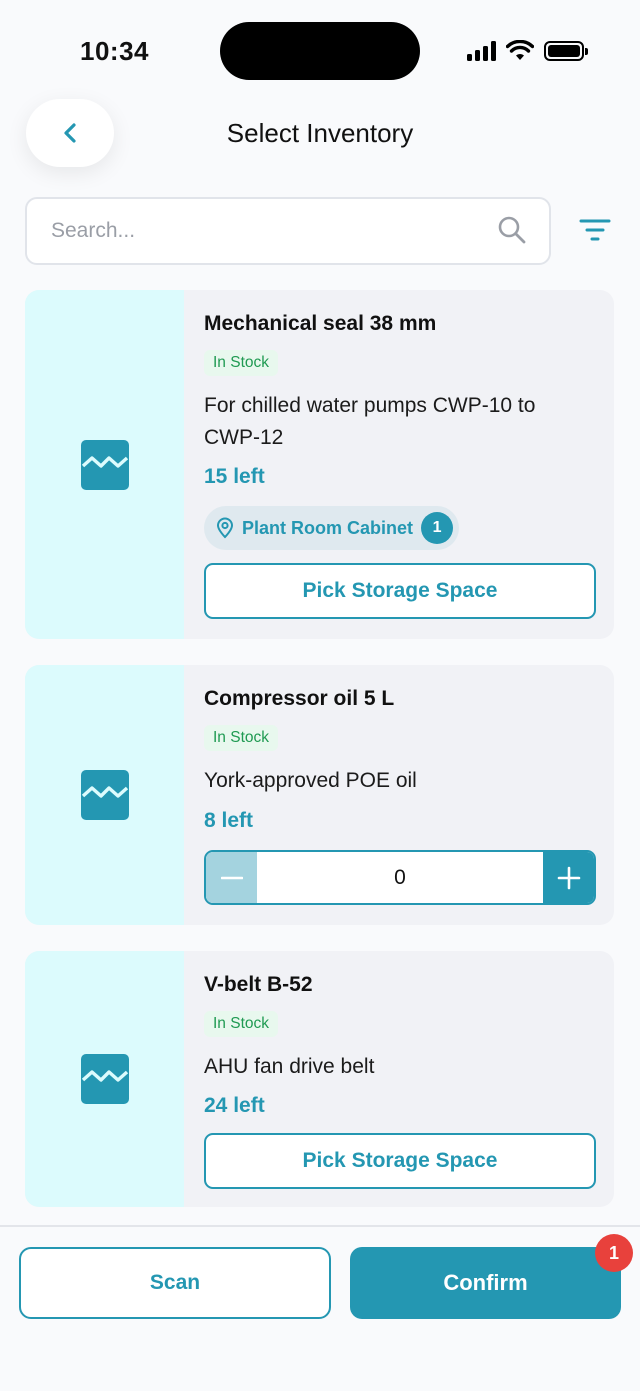  I want to click on status-icons, so click(527, 51).